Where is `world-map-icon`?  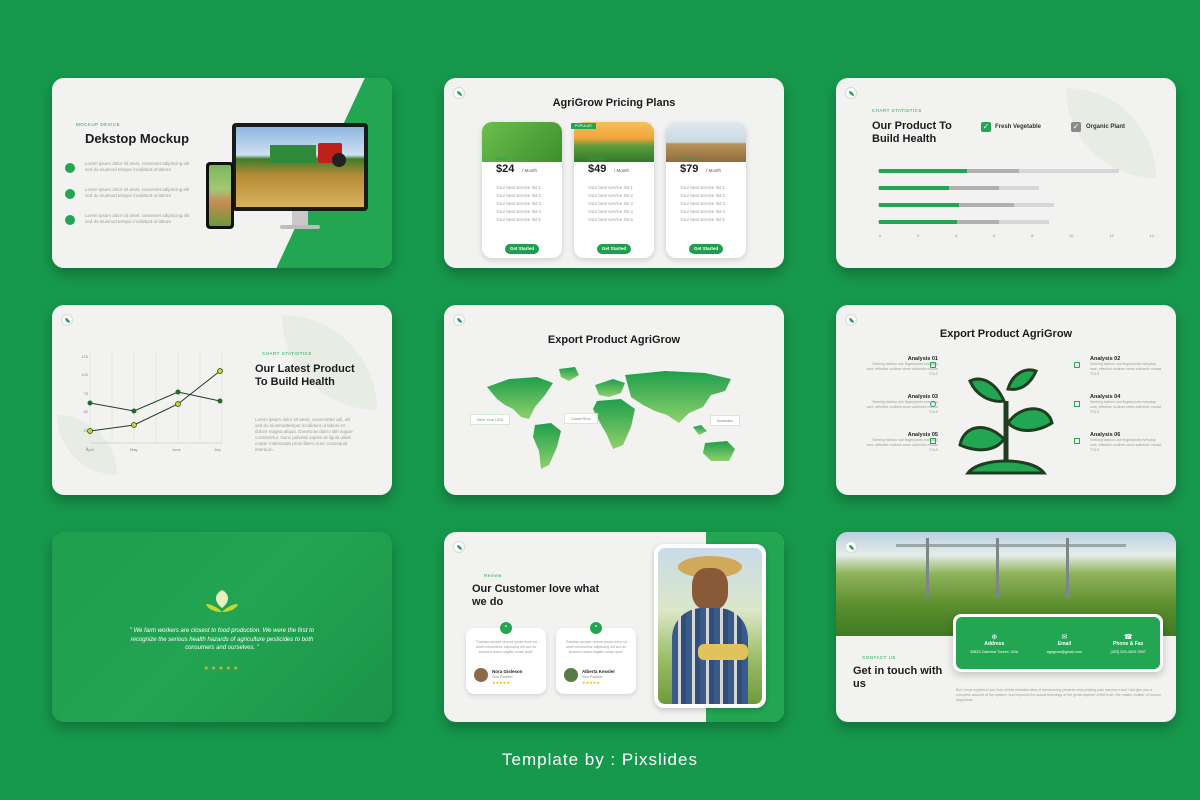 world-map-icon is located at coordinates (611, 418).